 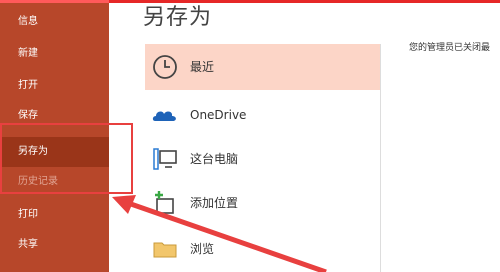 What do you see at coordinates (263, 159) in the screenshot?
I see `location-this-pc: 这台电脑` at bounding box center [263, 159].